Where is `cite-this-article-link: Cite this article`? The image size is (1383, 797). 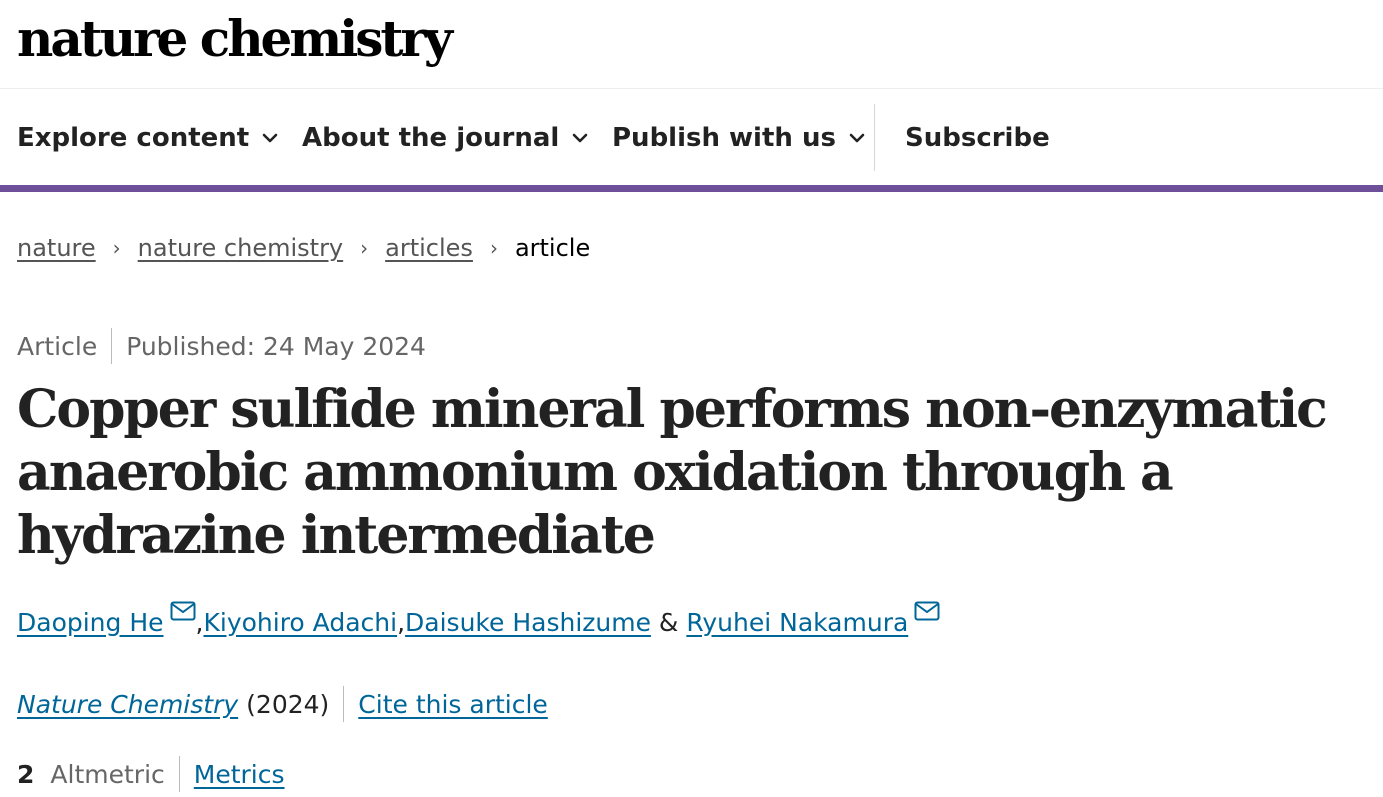 cite-this-article-link: Cite this article is located at coordinates (453, 704).